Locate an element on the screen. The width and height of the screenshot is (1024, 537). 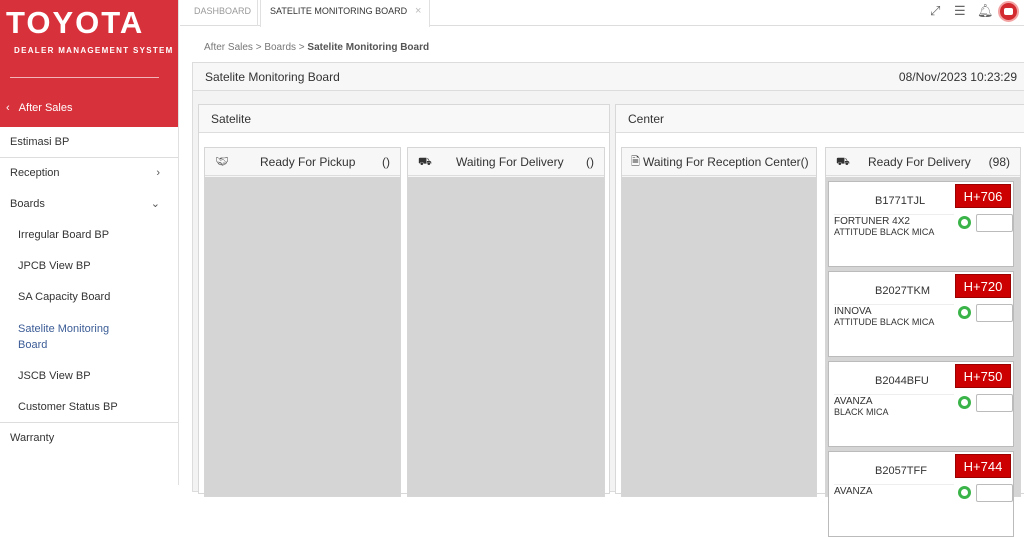
ready-for-delivery-header: ⛟ Ready For Delivery (98) is located at coordinates (923, 162).